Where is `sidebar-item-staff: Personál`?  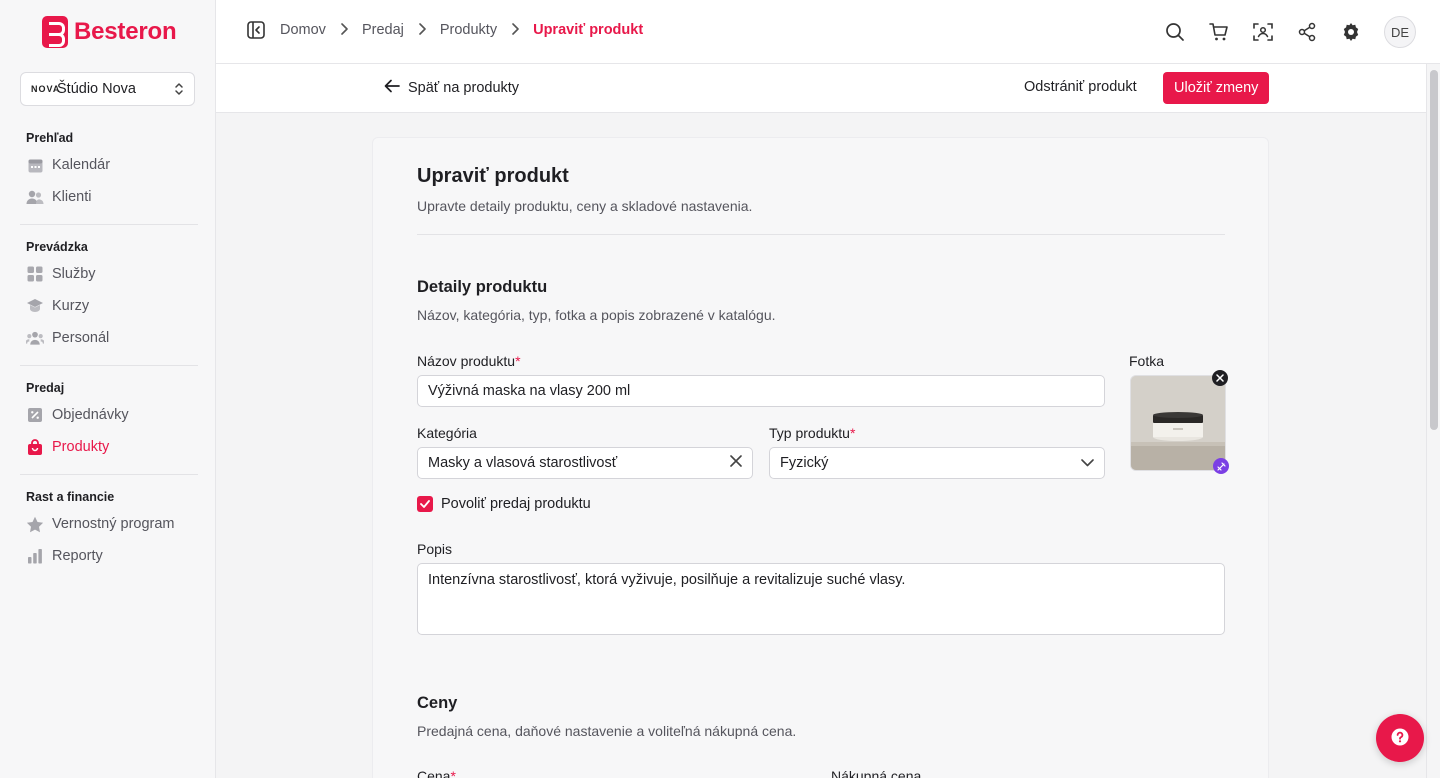
sidebar-item-staff: Personál is located at coordinates (108, 338).